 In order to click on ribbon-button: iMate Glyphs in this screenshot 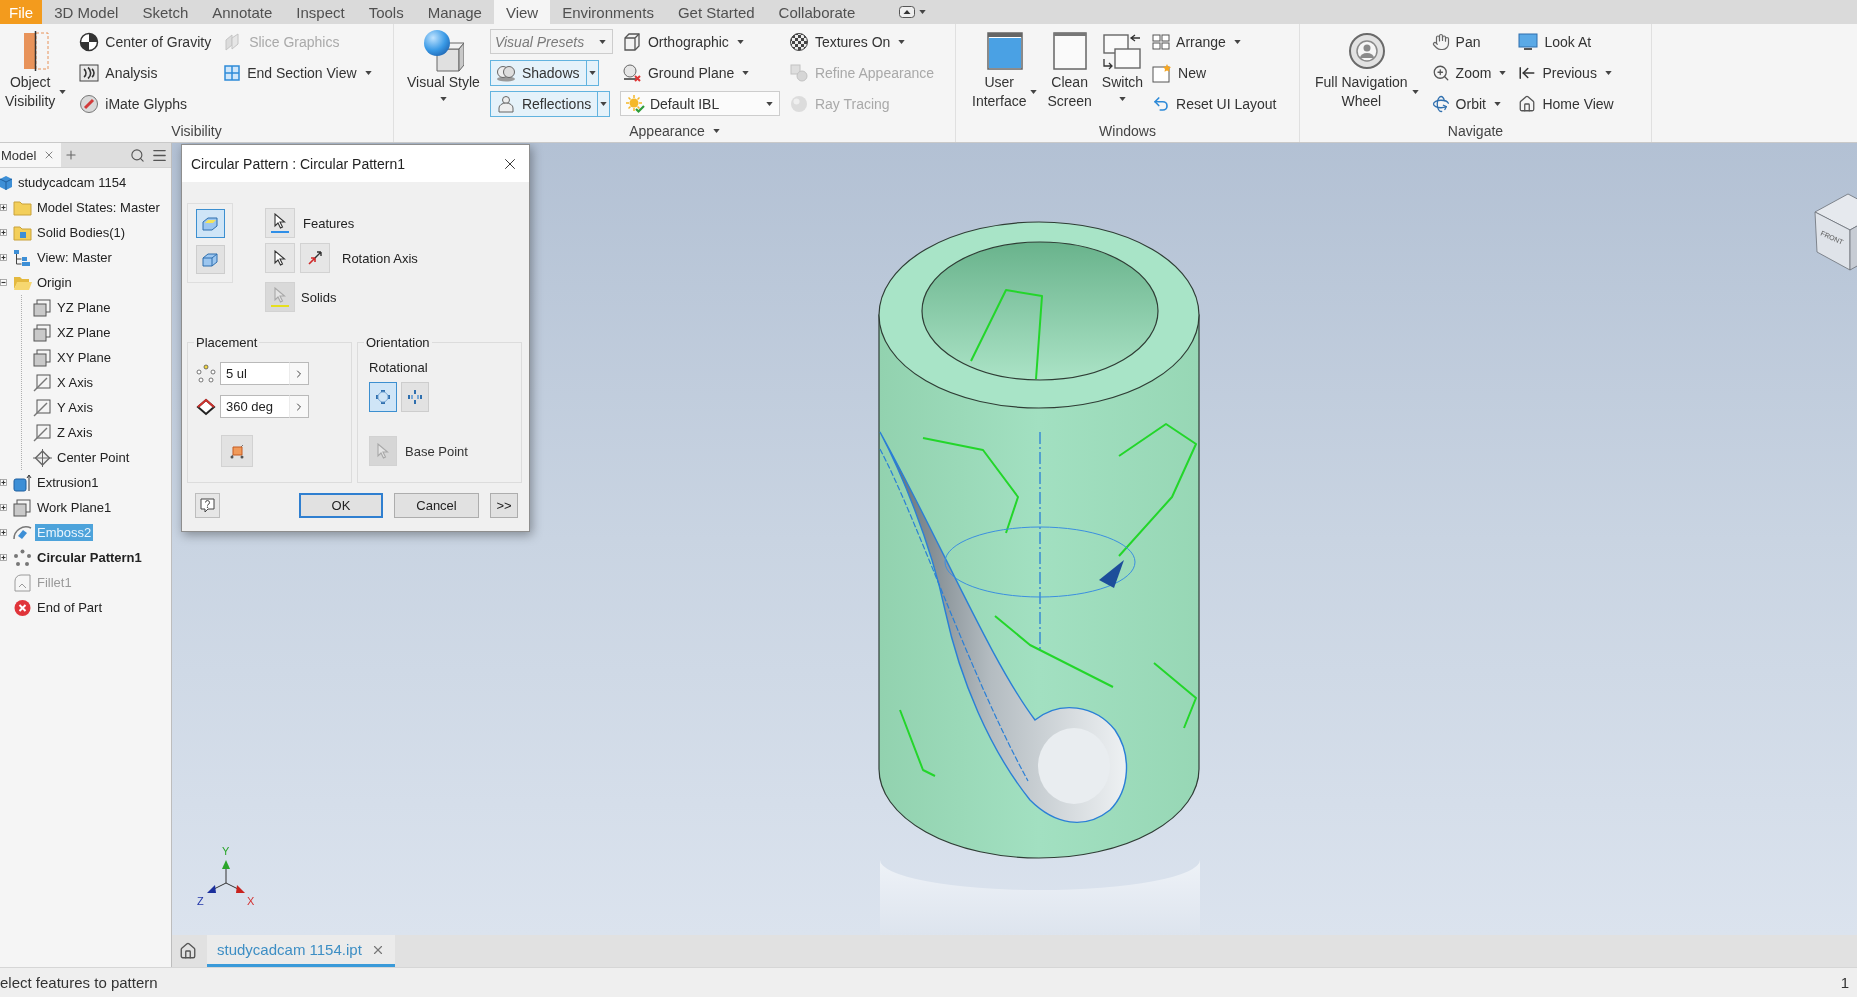, I will do `click(145, 103)`.